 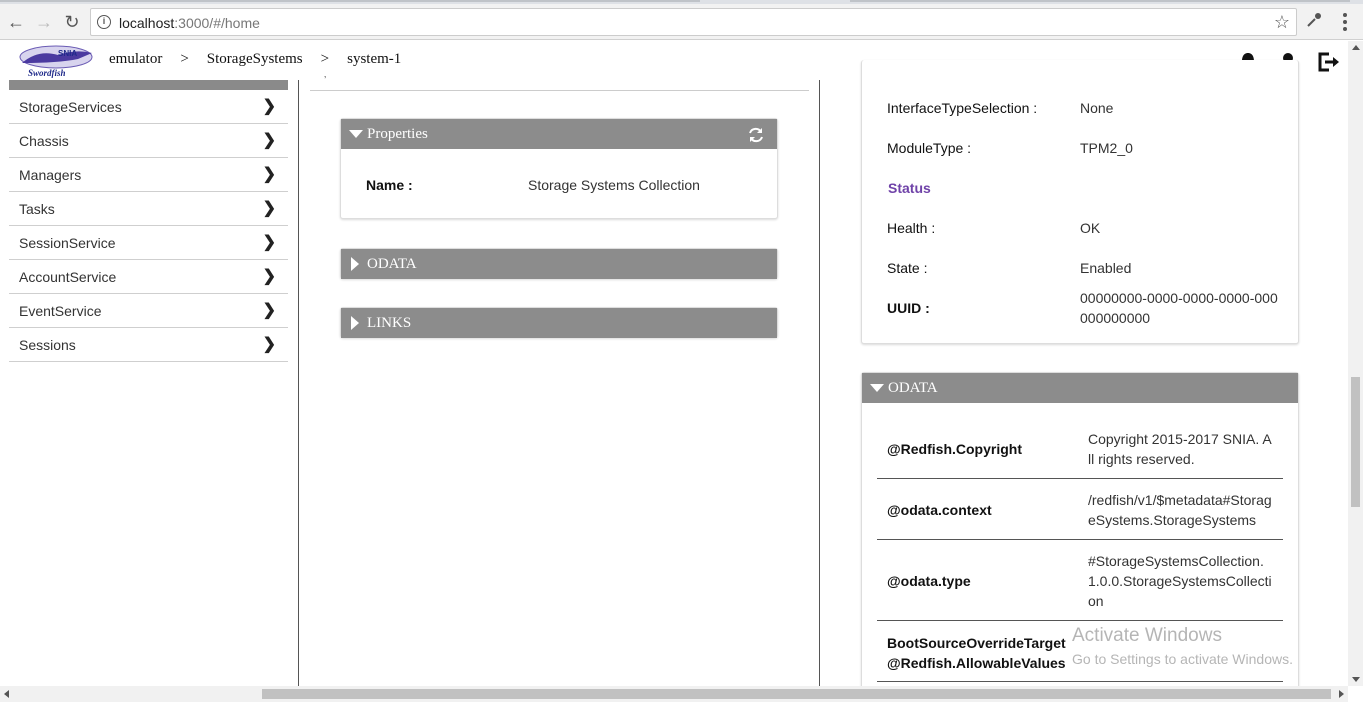 What do you see at coordinates (1341, 694) in the screenshot?
I see `scroll-right-arrow-icon` at bounding box center [1341, 694].